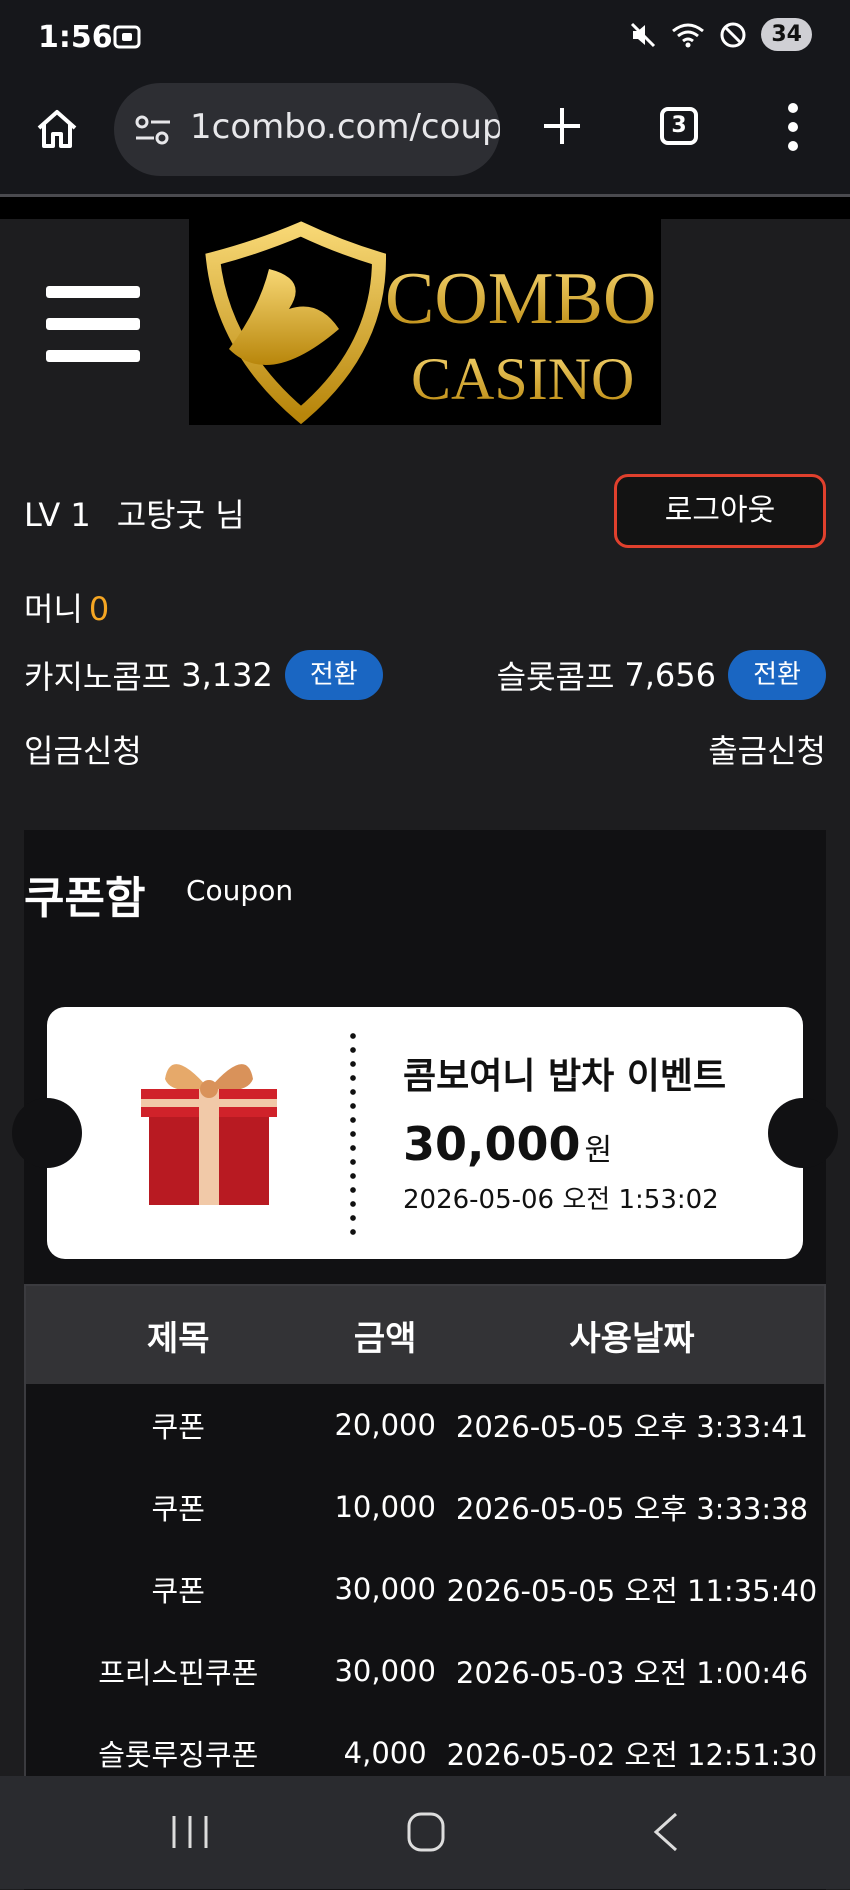 Image resolution: width=850 pixels, height=1890 pixels. I want to click on column-header-amount: 금액, so click(385, 1338).